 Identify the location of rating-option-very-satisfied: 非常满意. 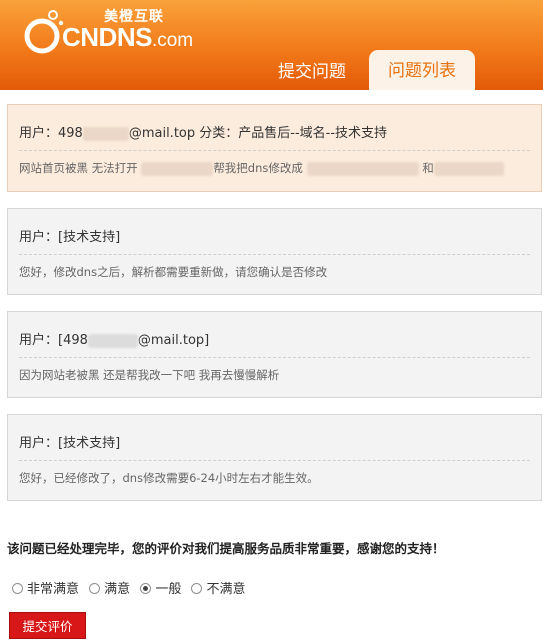
(45, 587).